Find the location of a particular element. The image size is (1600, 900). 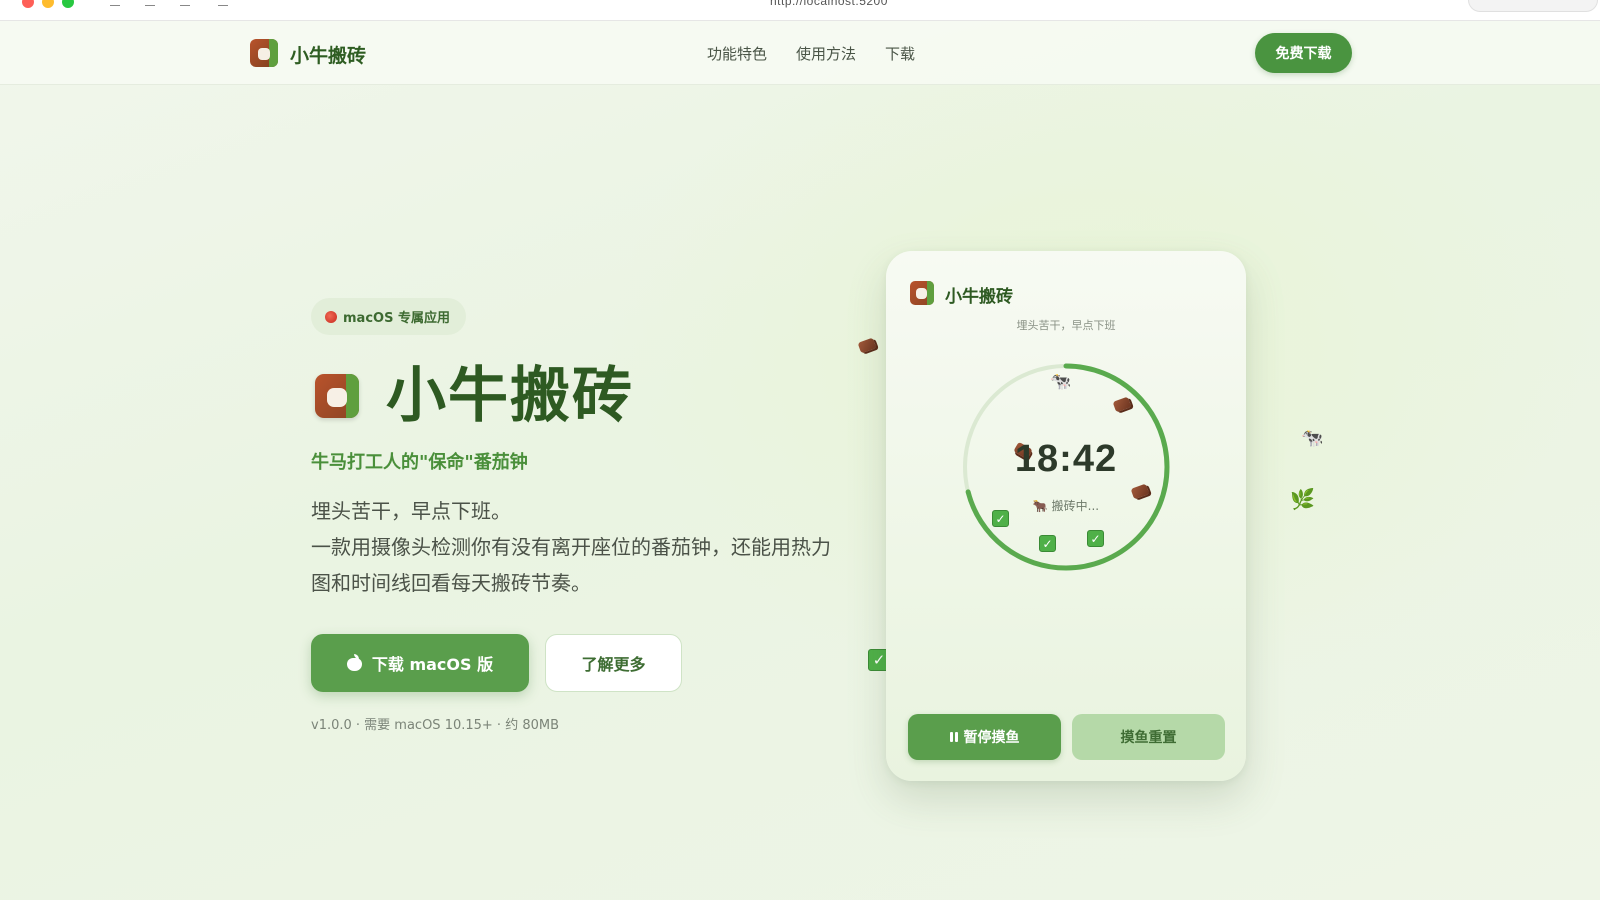

hero-title: 小牛搬砖 is located at coordinates (510, 396).